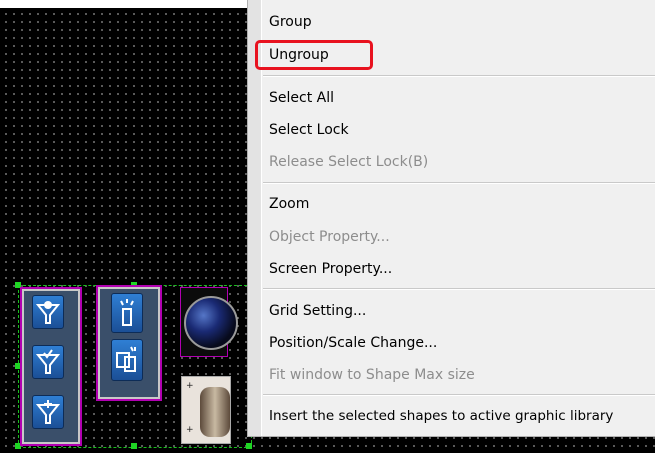 This screenshot has width=655, height=453. Describe the element at coordinates (48, 312) in the screenshot. I see `filter-valve-icon` at that location.